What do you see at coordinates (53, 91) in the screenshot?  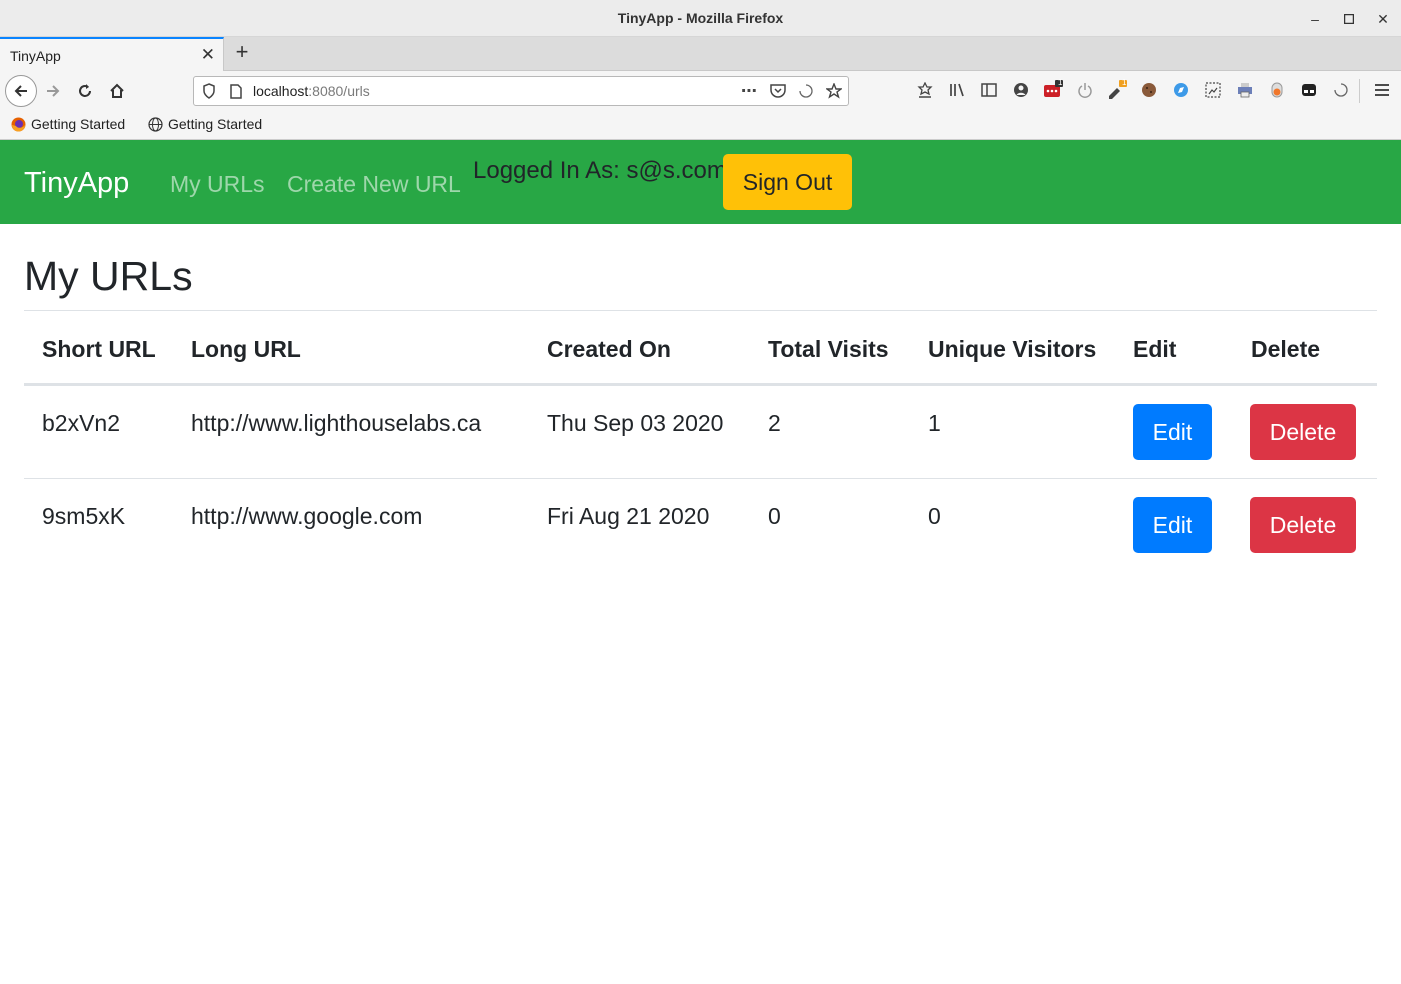 I see `forward-button` at bounding box center [53, 91].